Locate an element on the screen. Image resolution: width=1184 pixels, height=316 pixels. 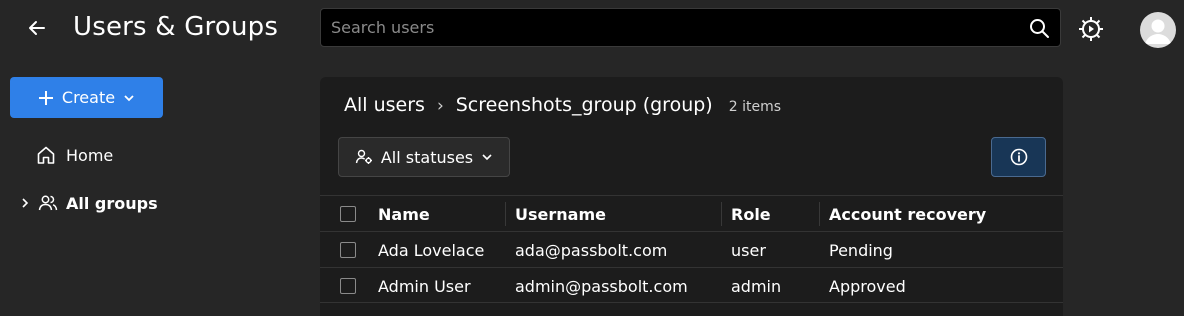
create-button: Create is located at coordinates (86, 97).